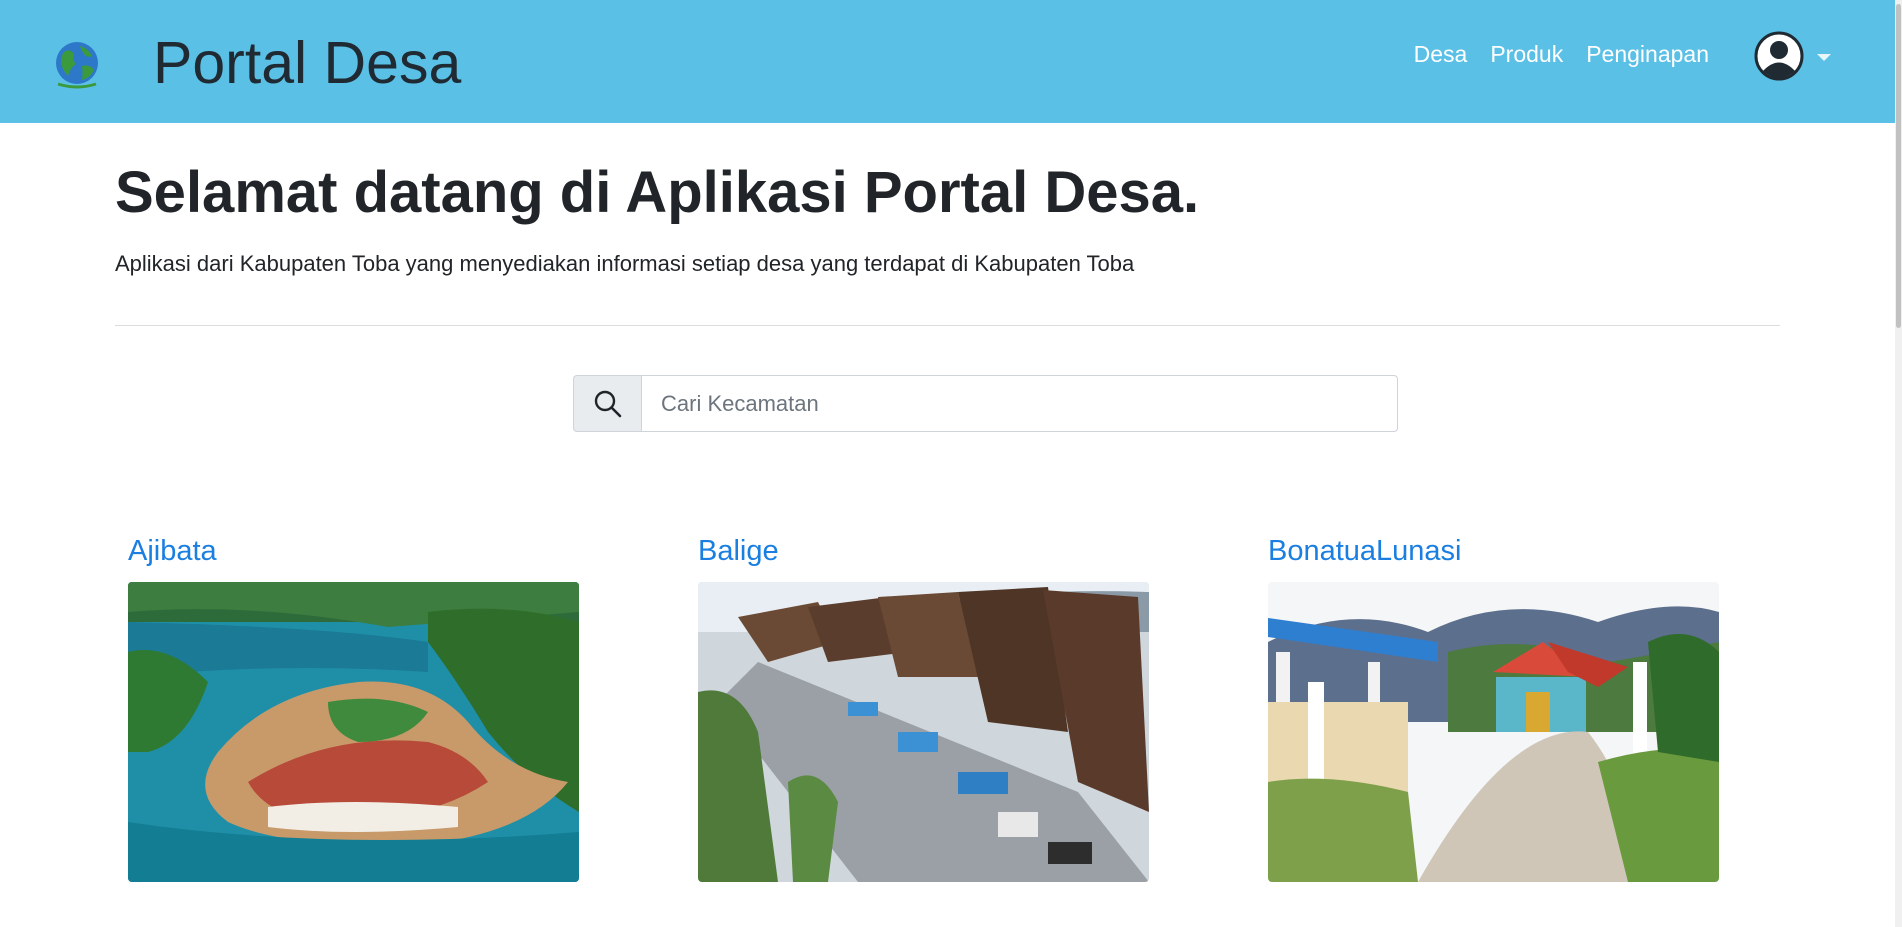 Image resolution: width=1902 pixels, height=927 pixels. I want to click on search-icon, so click(607, 403).